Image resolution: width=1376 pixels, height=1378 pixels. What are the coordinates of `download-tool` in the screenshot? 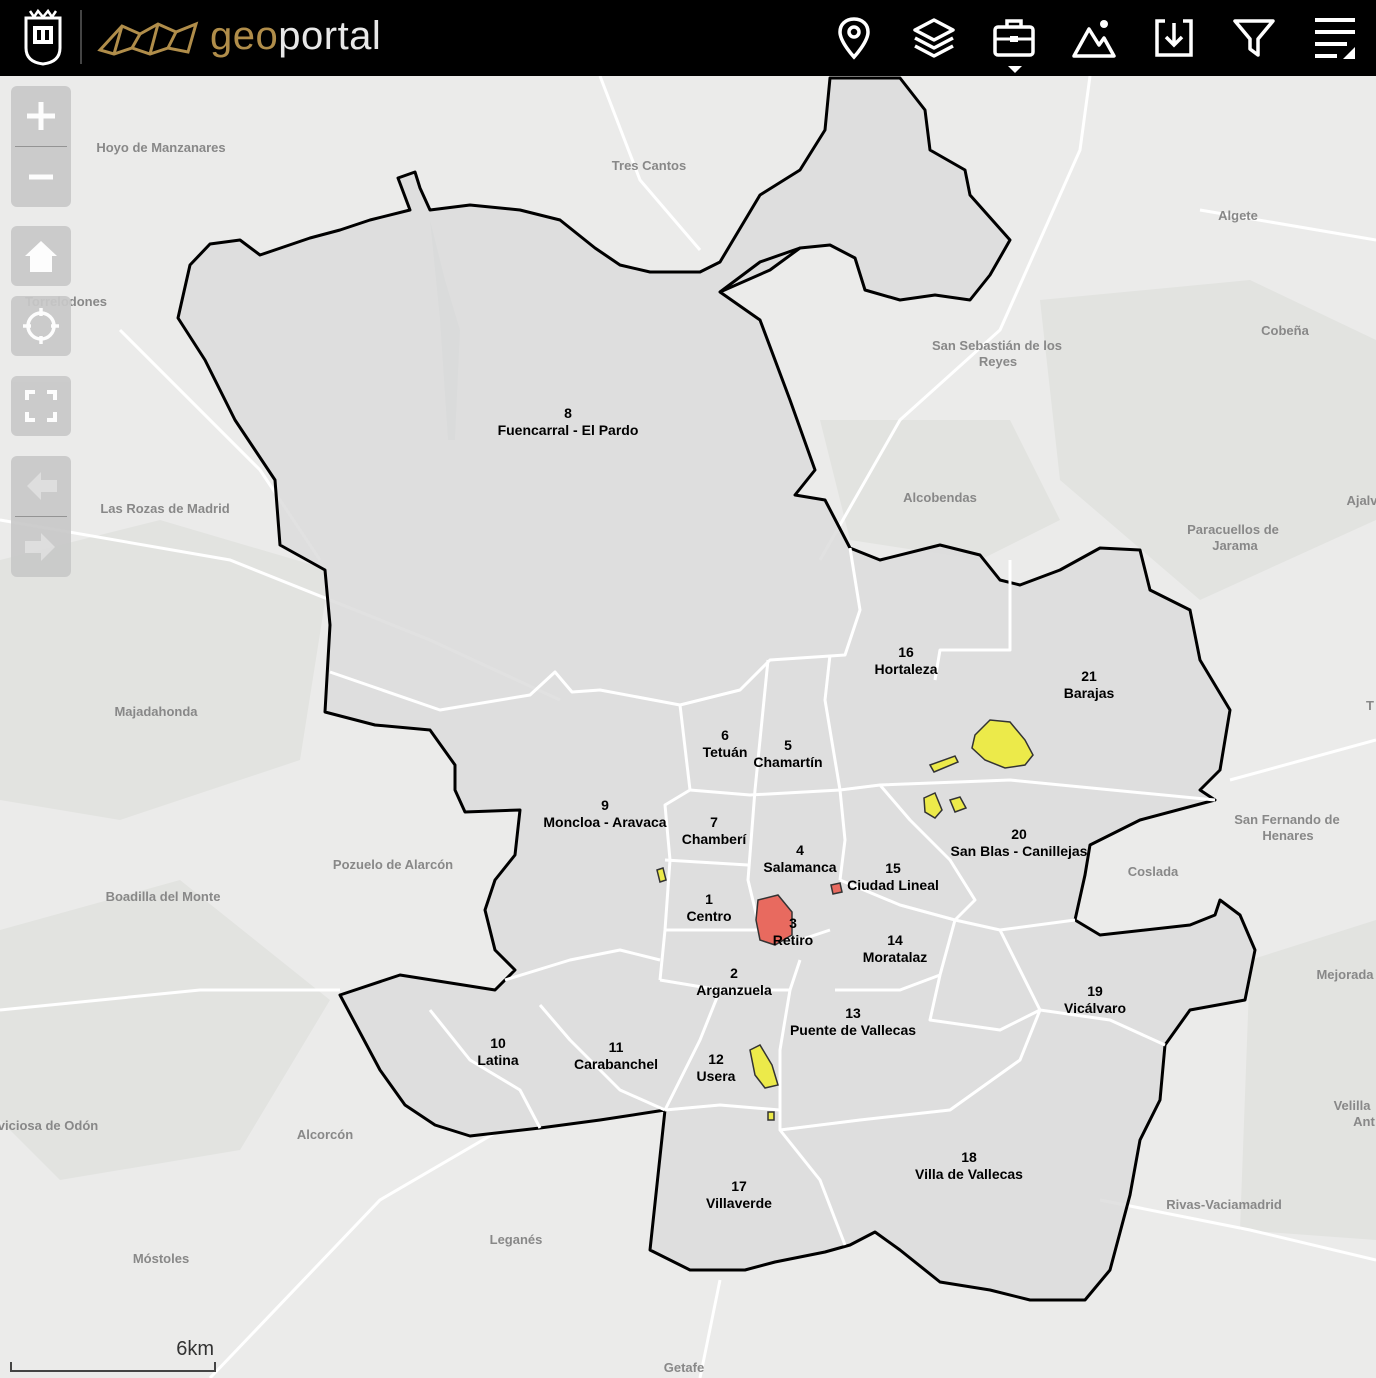 It's located at (1174, 38).